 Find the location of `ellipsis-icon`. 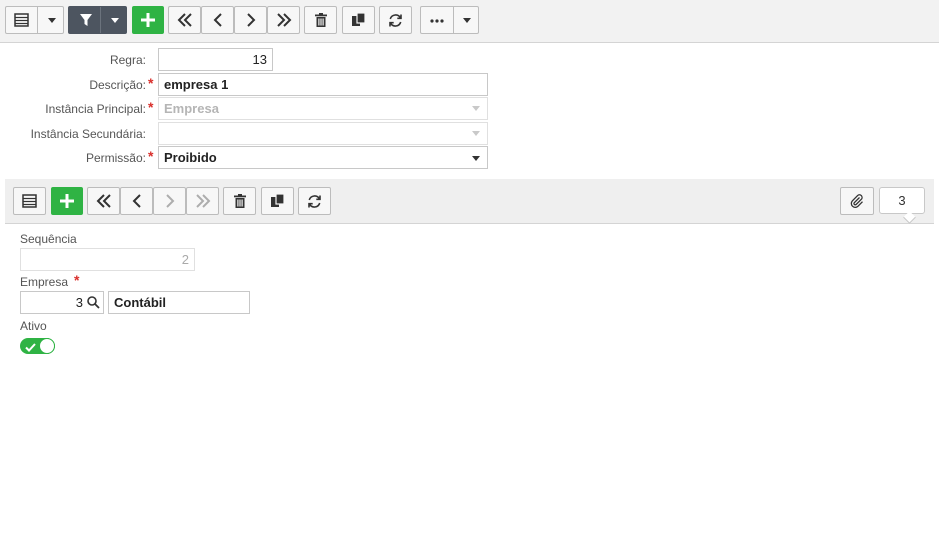

ellipsis-icon is located at coordinates (437, 21).